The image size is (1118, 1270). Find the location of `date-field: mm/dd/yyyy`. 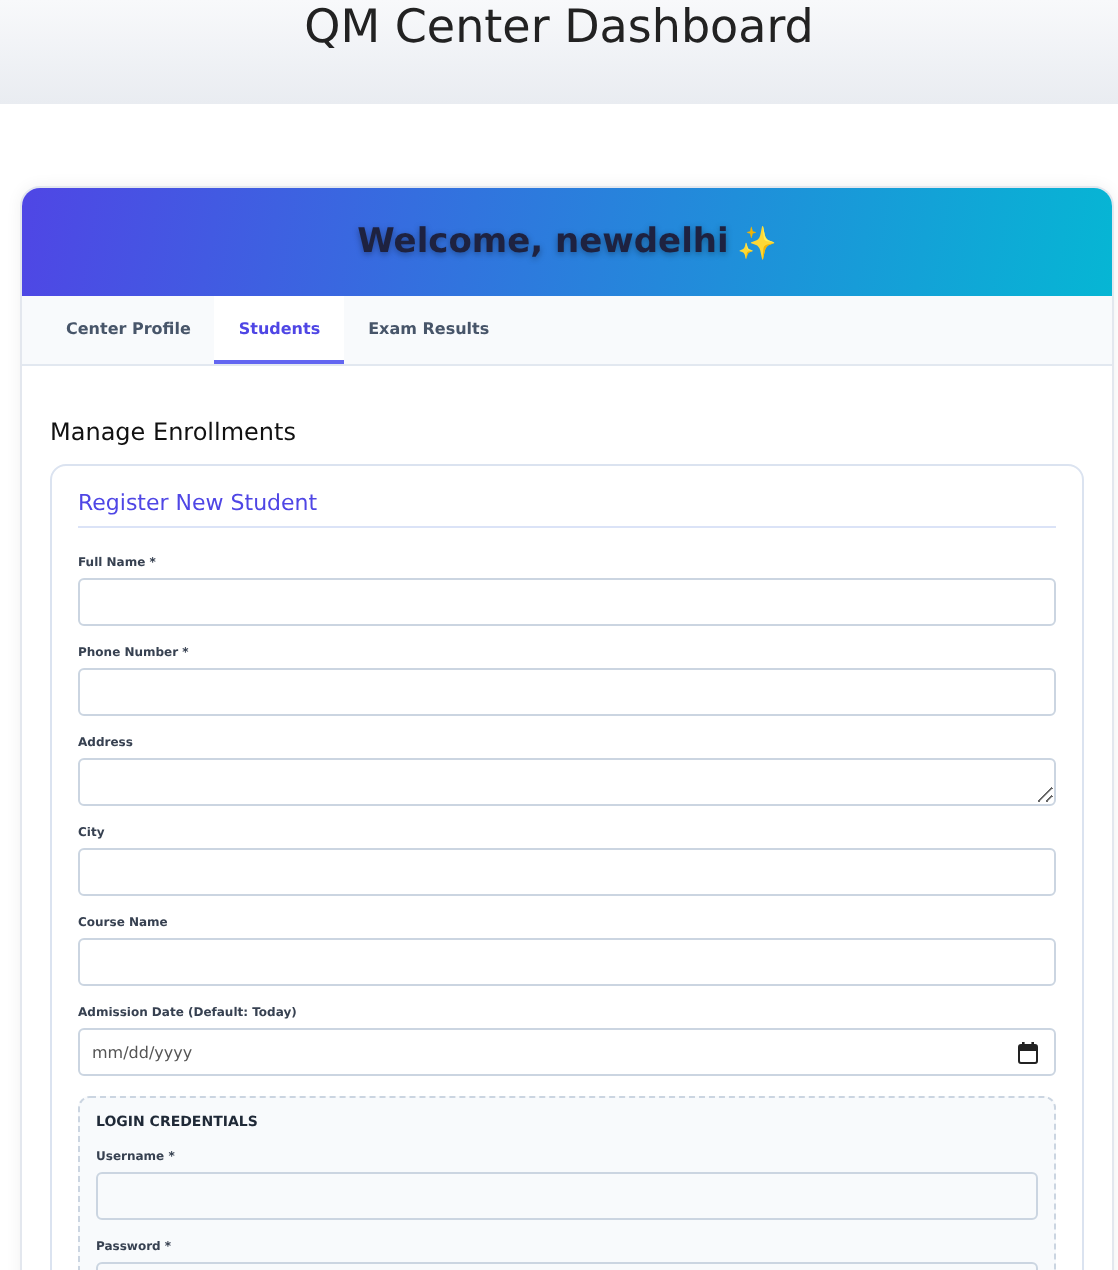

date-field: mm/dd/yyyy is located at coordinates (567, 1052).